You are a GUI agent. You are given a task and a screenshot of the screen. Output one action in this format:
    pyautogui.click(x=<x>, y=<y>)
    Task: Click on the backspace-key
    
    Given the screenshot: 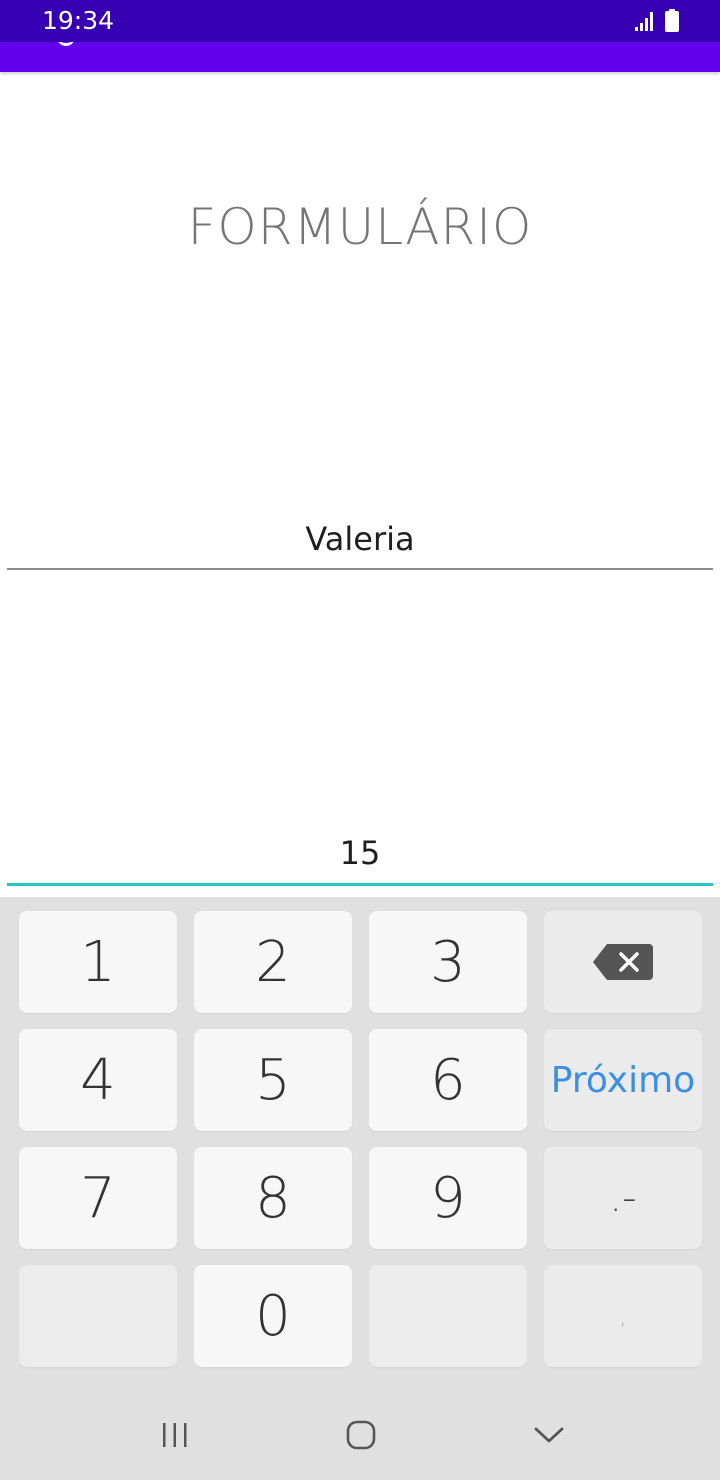 What is the action you would take?
    pyautogui.click(x=623, y=962)
    